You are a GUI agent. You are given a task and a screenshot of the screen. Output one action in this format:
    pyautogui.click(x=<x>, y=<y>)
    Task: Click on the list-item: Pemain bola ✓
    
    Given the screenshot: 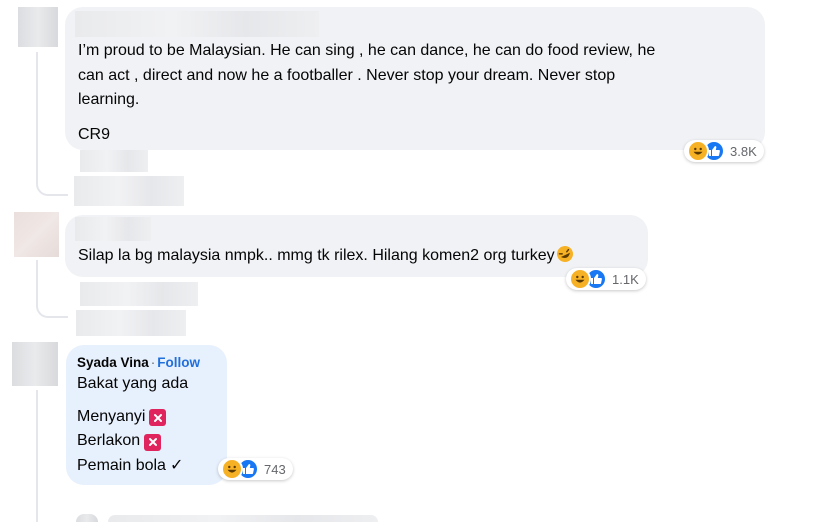 What is the action you would take?
    pyautogui.click(x=147, y=466)
    